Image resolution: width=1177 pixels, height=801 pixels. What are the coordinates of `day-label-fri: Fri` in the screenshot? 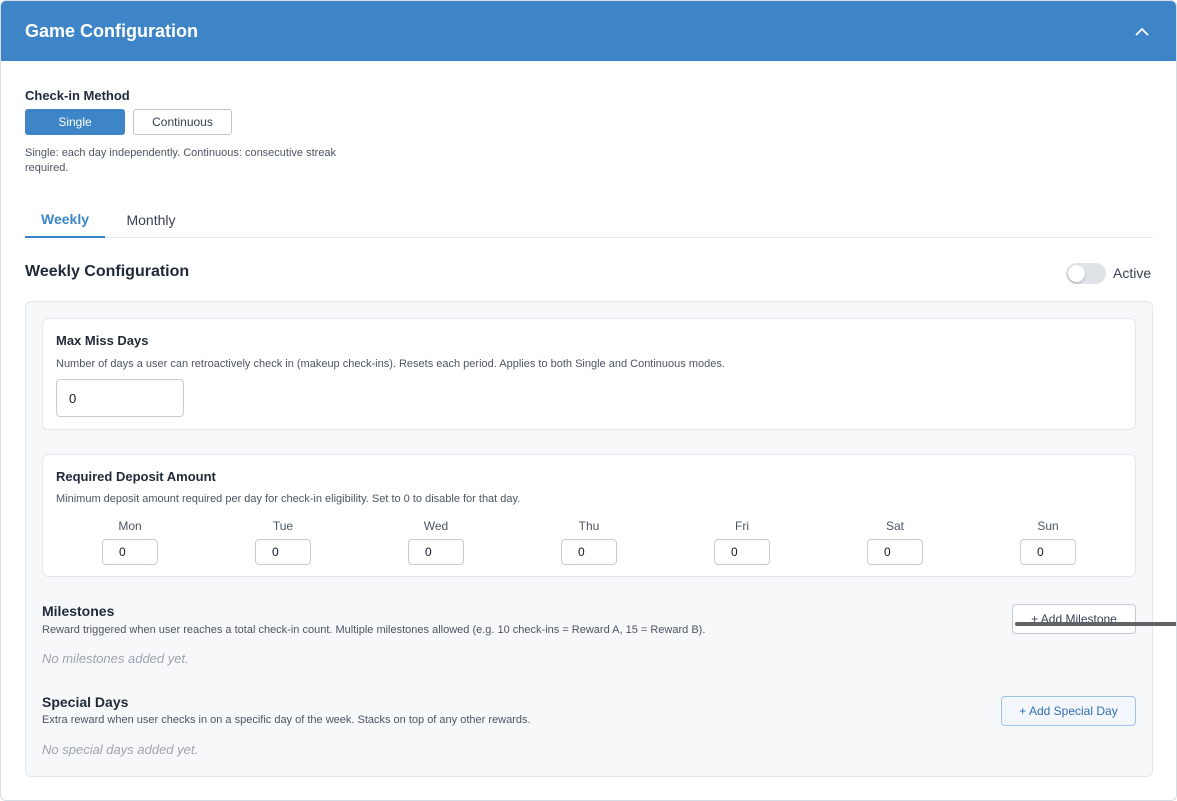 It's located at (742, 526).